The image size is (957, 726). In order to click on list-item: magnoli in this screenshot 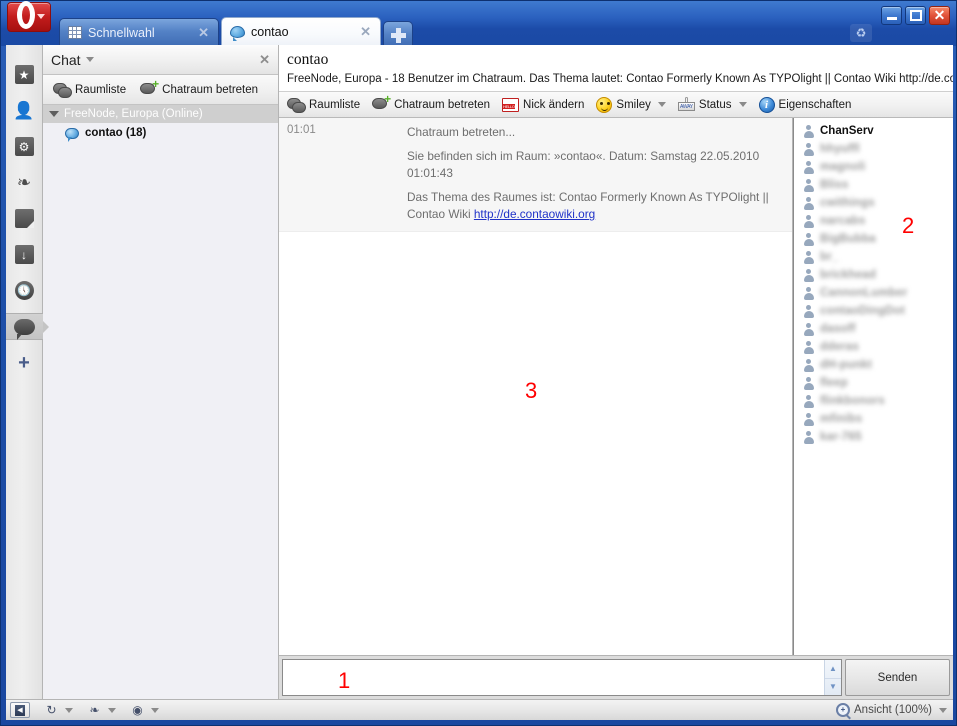, I will do `click(873, 167)`.